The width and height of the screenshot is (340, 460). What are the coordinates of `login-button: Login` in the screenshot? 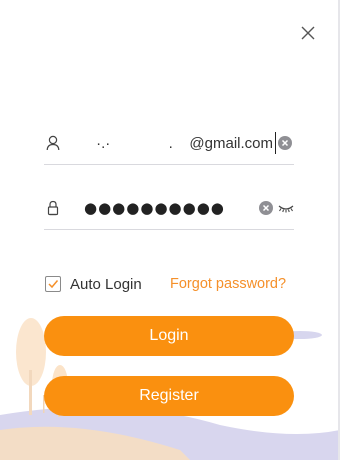 It's located at (169, 336).